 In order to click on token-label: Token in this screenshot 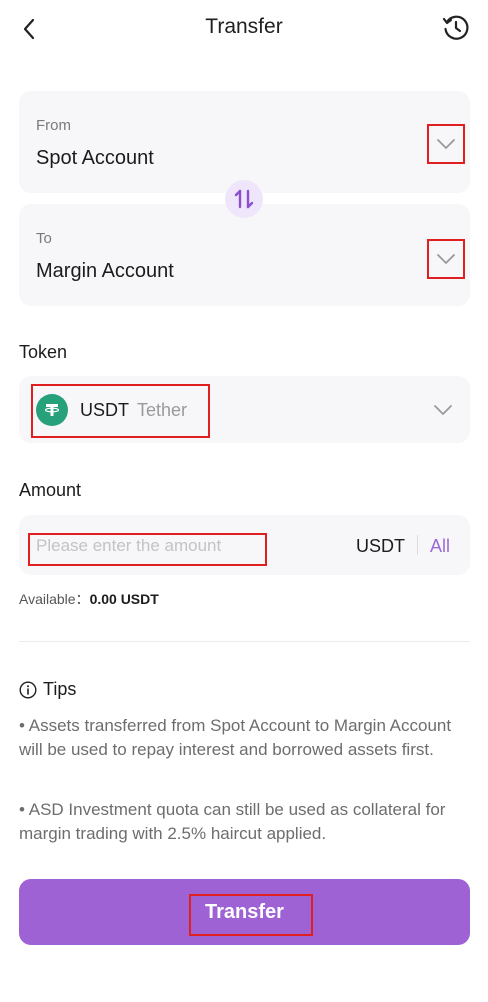, I will do `click(43, 352)`.